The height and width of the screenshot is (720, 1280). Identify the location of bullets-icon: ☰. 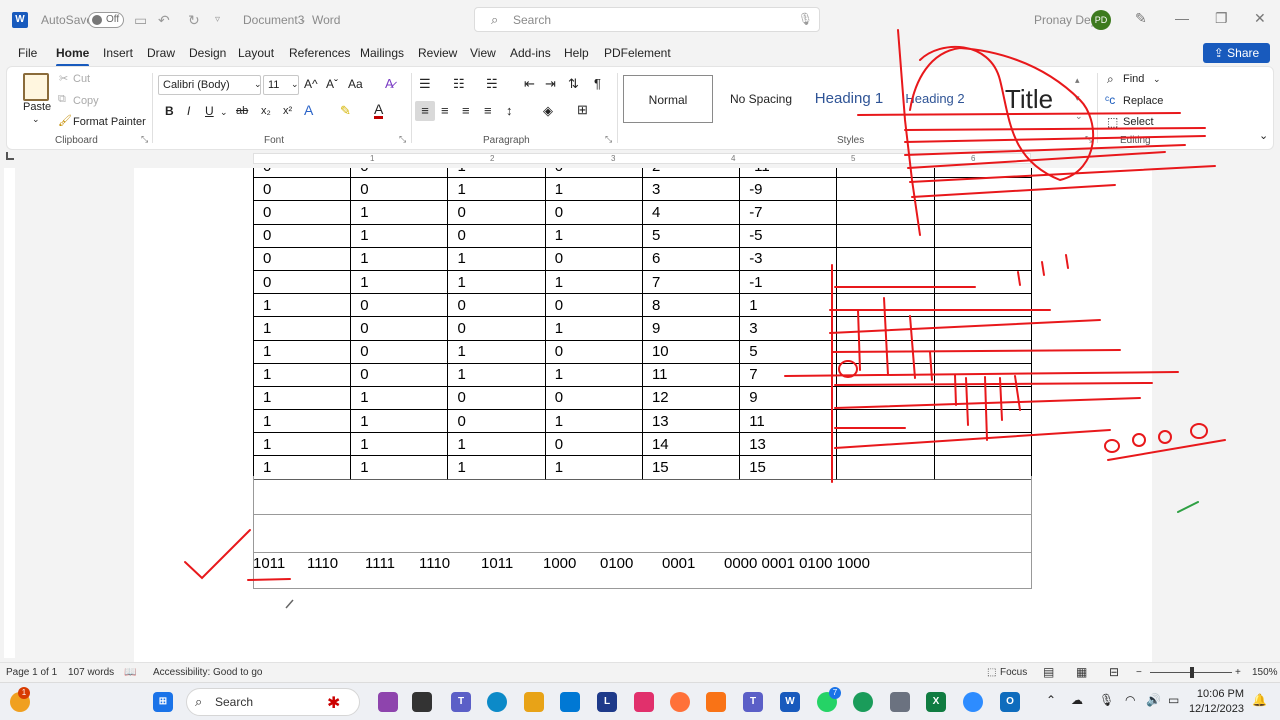
(425, 84).